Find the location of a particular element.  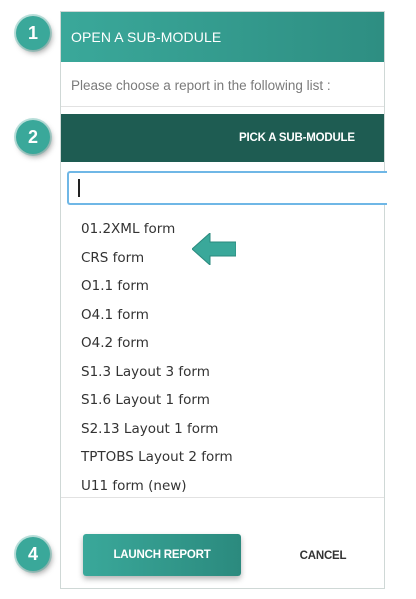

launch-report-button: LAUNCH REPORT is located at coordinates (162, 555).